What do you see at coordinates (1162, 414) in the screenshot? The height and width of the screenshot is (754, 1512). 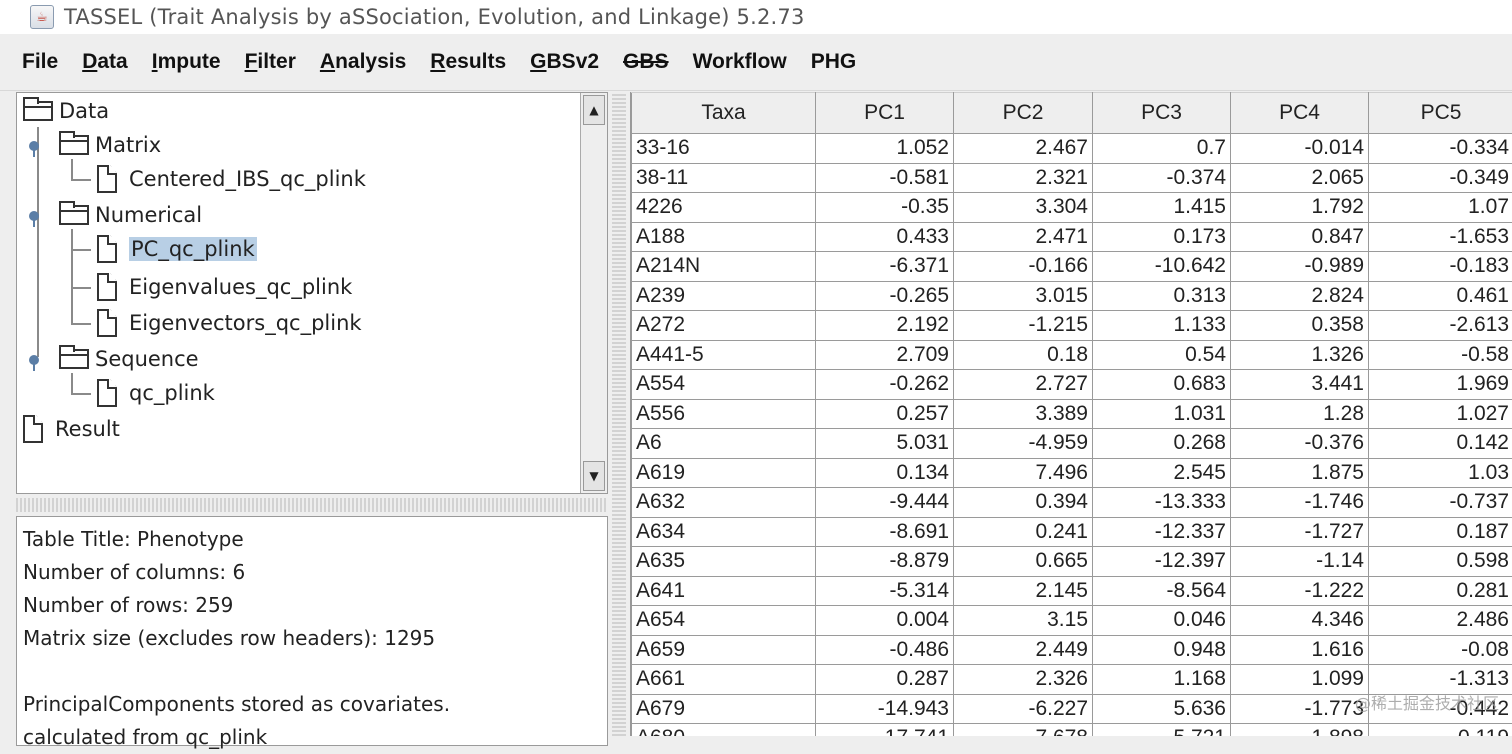 I see `pc-value-cell: 1.031` at bounding box center [1162, 414].